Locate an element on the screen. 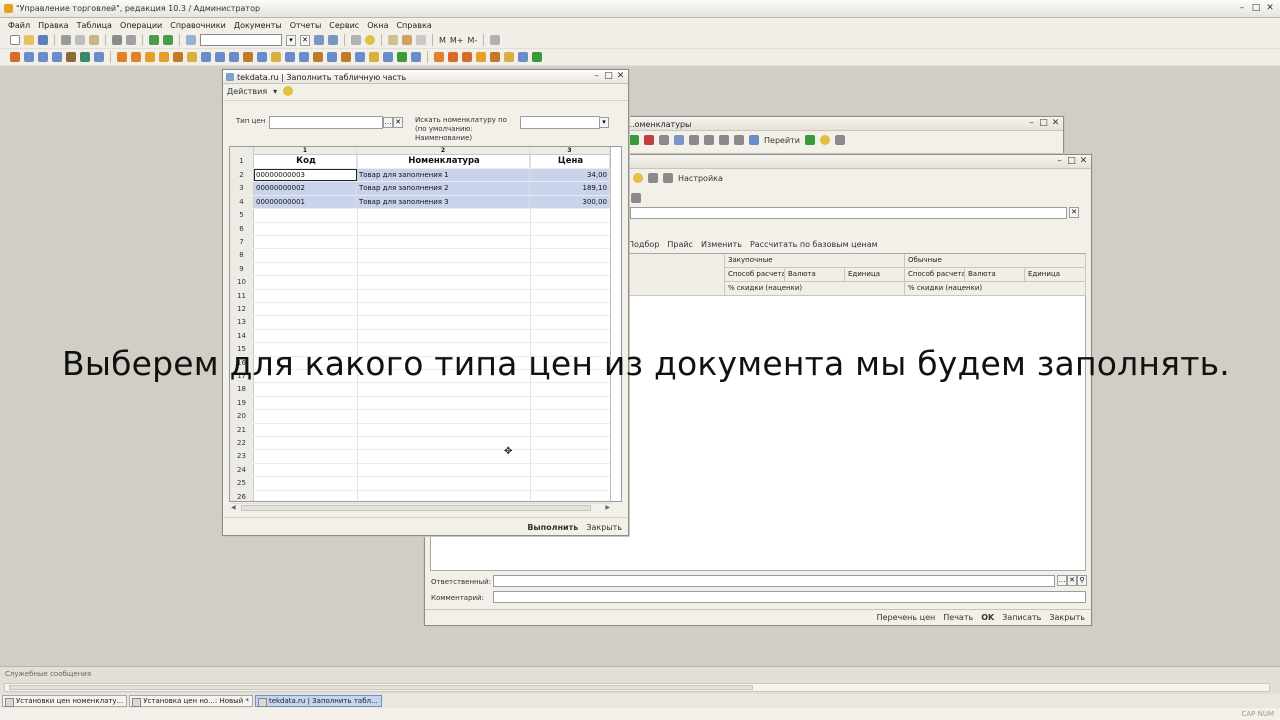 This screenshot has width=1280, height=720. table-row: 19 is located at coordinates (420, 403).